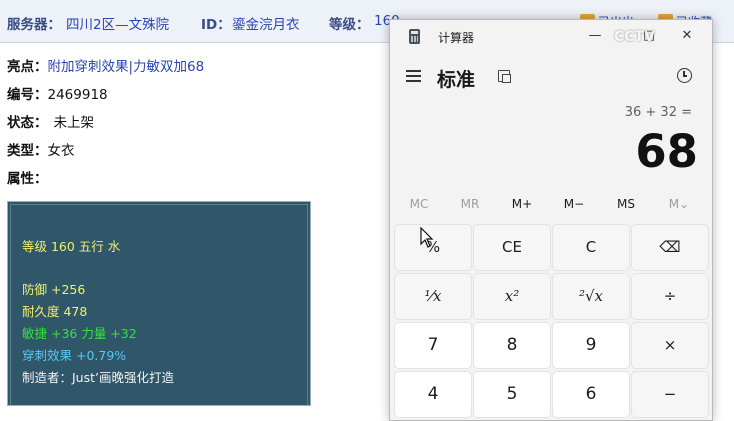 This screenshot has width=734, height=421. Describe the element at coordinates (126, 67) in the screenshot. I see `highlight-value: 附加穿刺效果|力敏双加68` at that location.